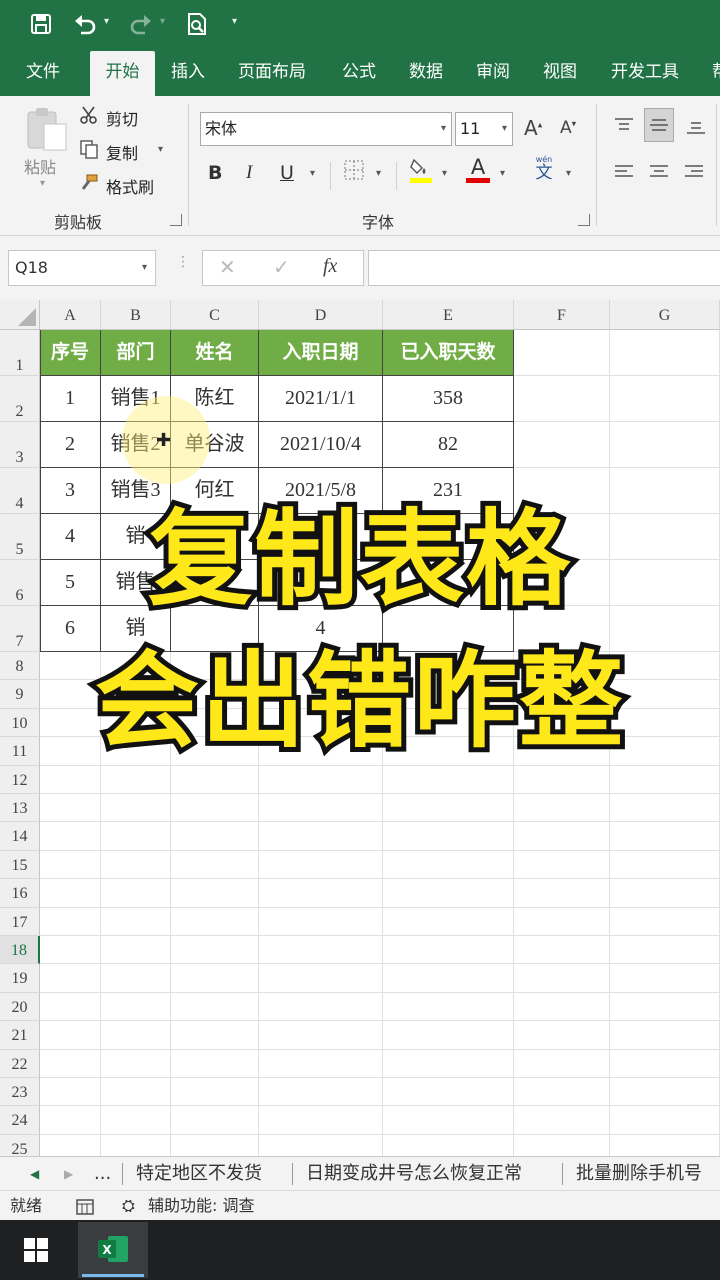 The height and width of the screenshot is (1280, 720). I want to click on fill-color-dropdown-icon: ▾, so click(444, 173).